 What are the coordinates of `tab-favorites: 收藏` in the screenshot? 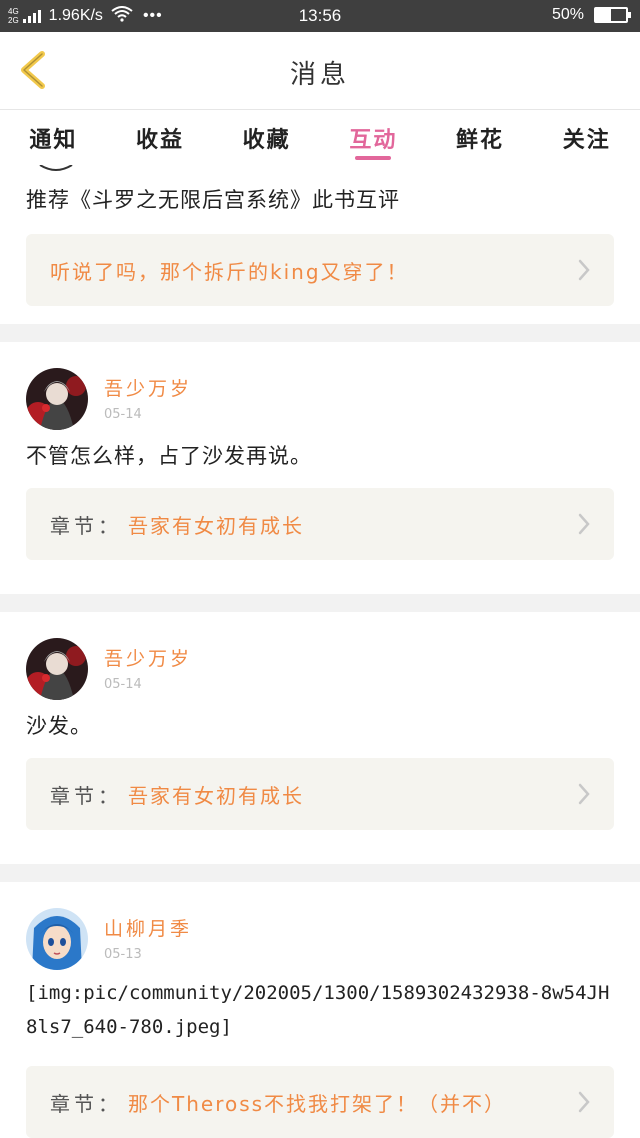 It's located at (266, 136).